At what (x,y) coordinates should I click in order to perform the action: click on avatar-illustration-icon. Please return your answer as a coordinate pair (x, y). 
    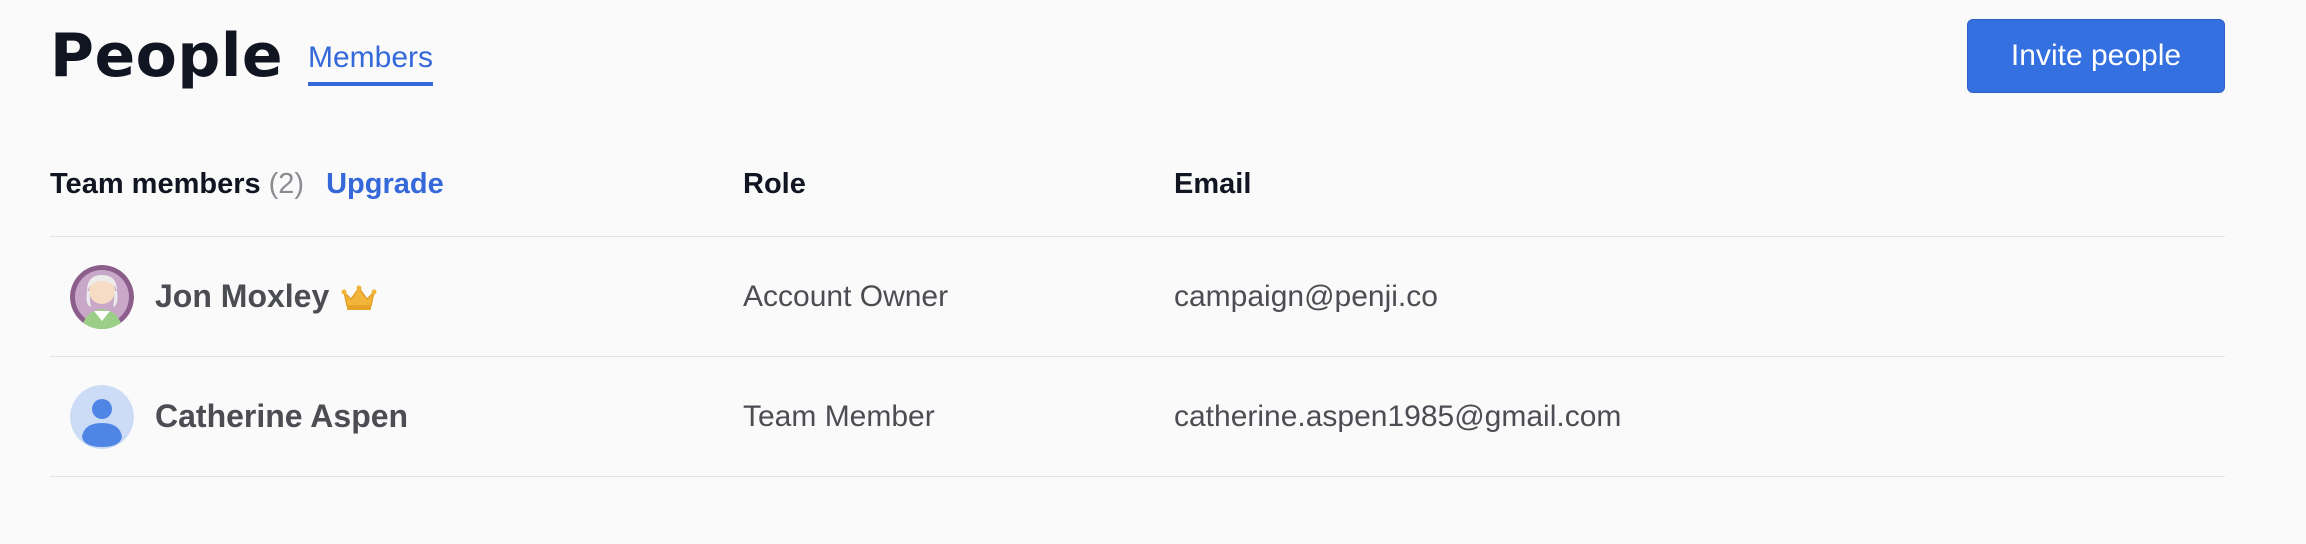
    Looking at the image, I should click on (102, 297).